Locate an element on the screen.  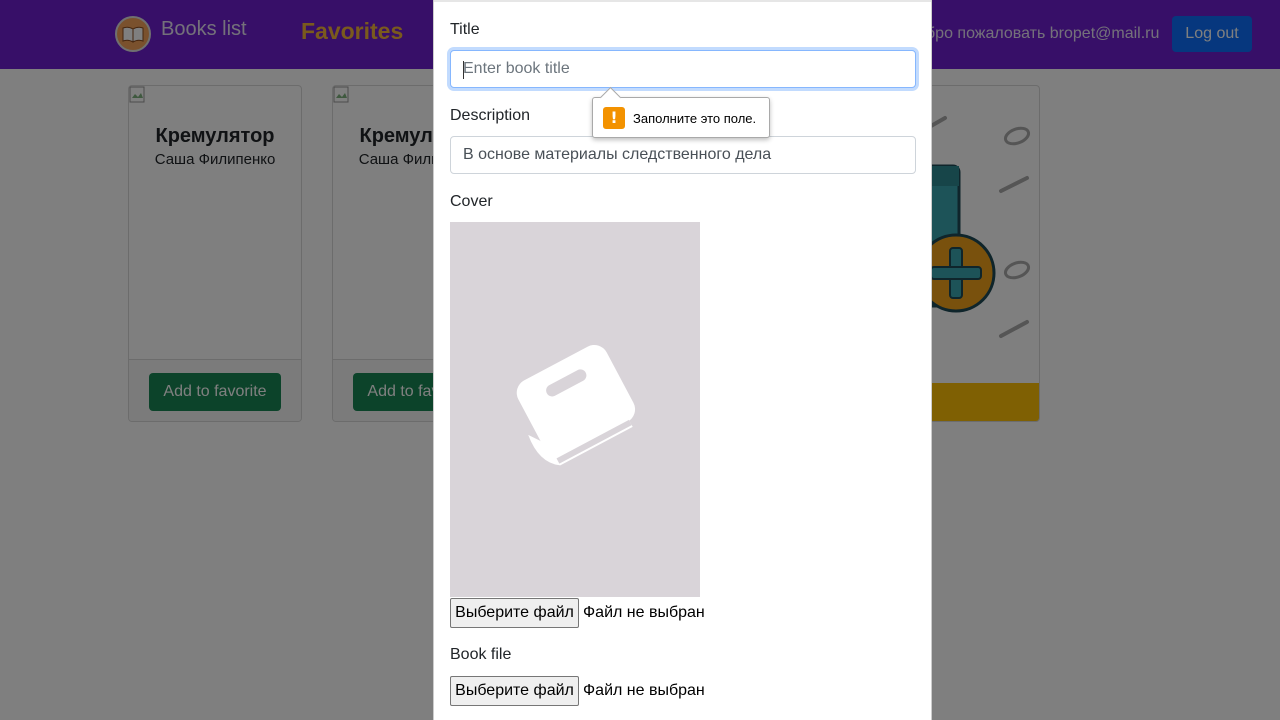
book-file-status: Файл не выбран is located at coordinates (644, 690).